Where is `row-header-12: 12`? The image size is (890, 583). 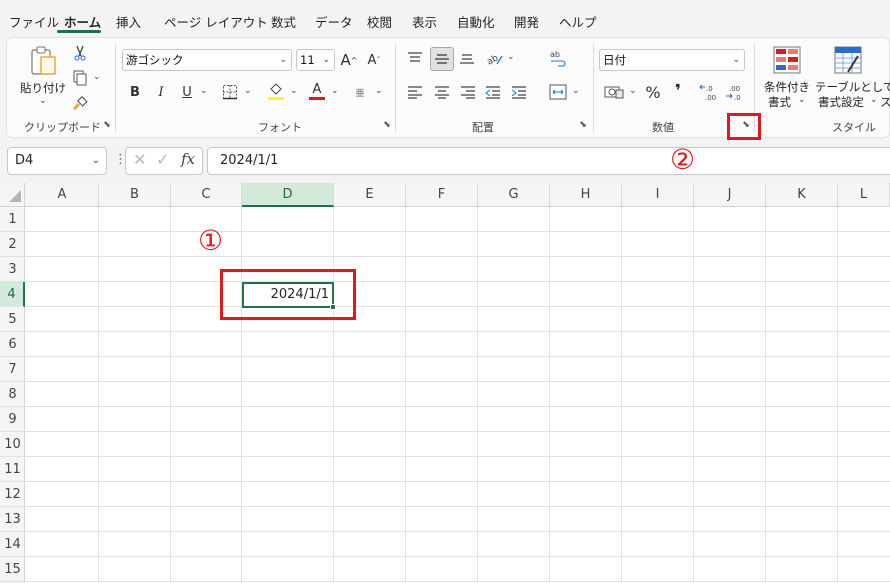
row-header-12: 12 is located at coordinates (12, 494).